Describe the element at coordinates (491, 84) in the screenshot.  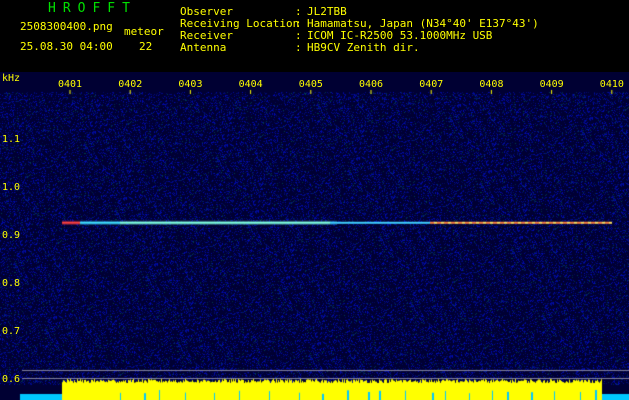
I see `time-tick-label: 0408` at that location.